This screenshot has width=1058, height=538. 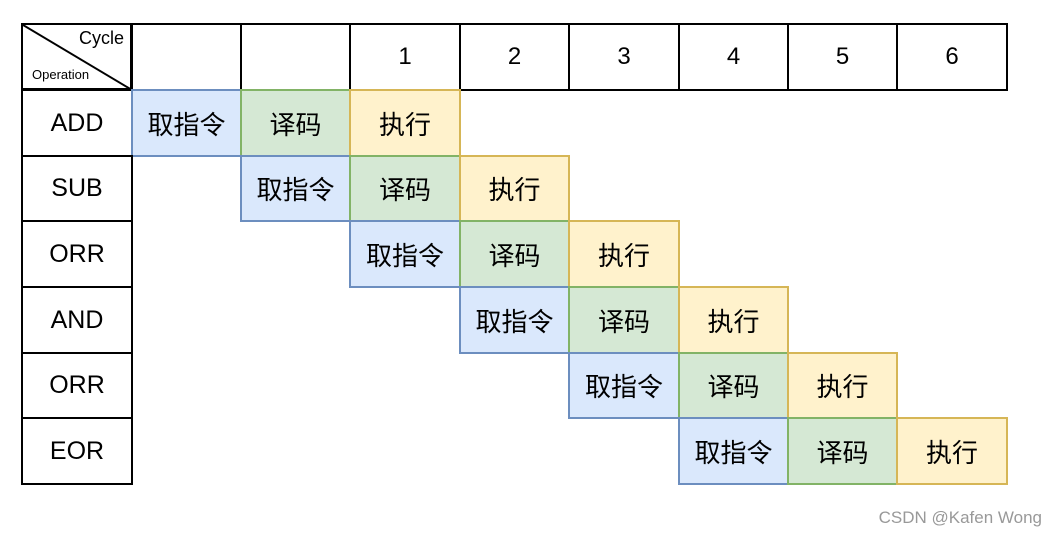 I want to click on cycle-header-cell: 1, so click(x=405, y=57).